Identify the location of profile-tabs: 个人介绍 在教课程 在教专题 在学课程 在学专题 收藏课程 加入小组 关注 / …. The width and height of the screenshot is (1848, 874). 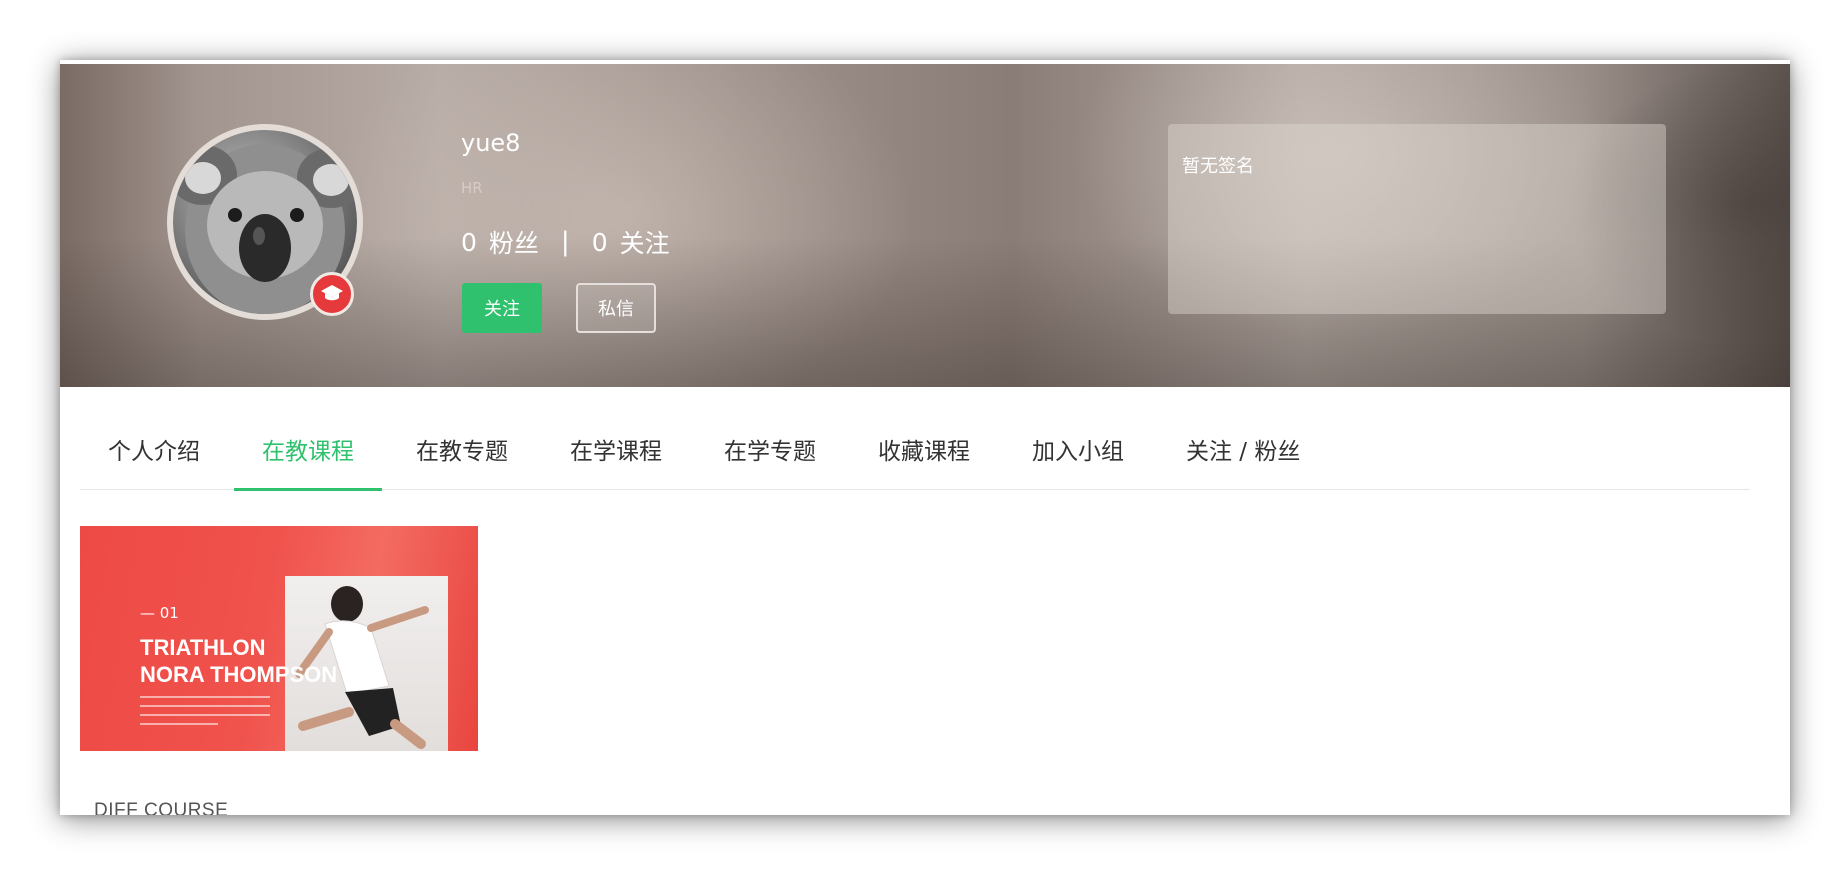
(915, 460).